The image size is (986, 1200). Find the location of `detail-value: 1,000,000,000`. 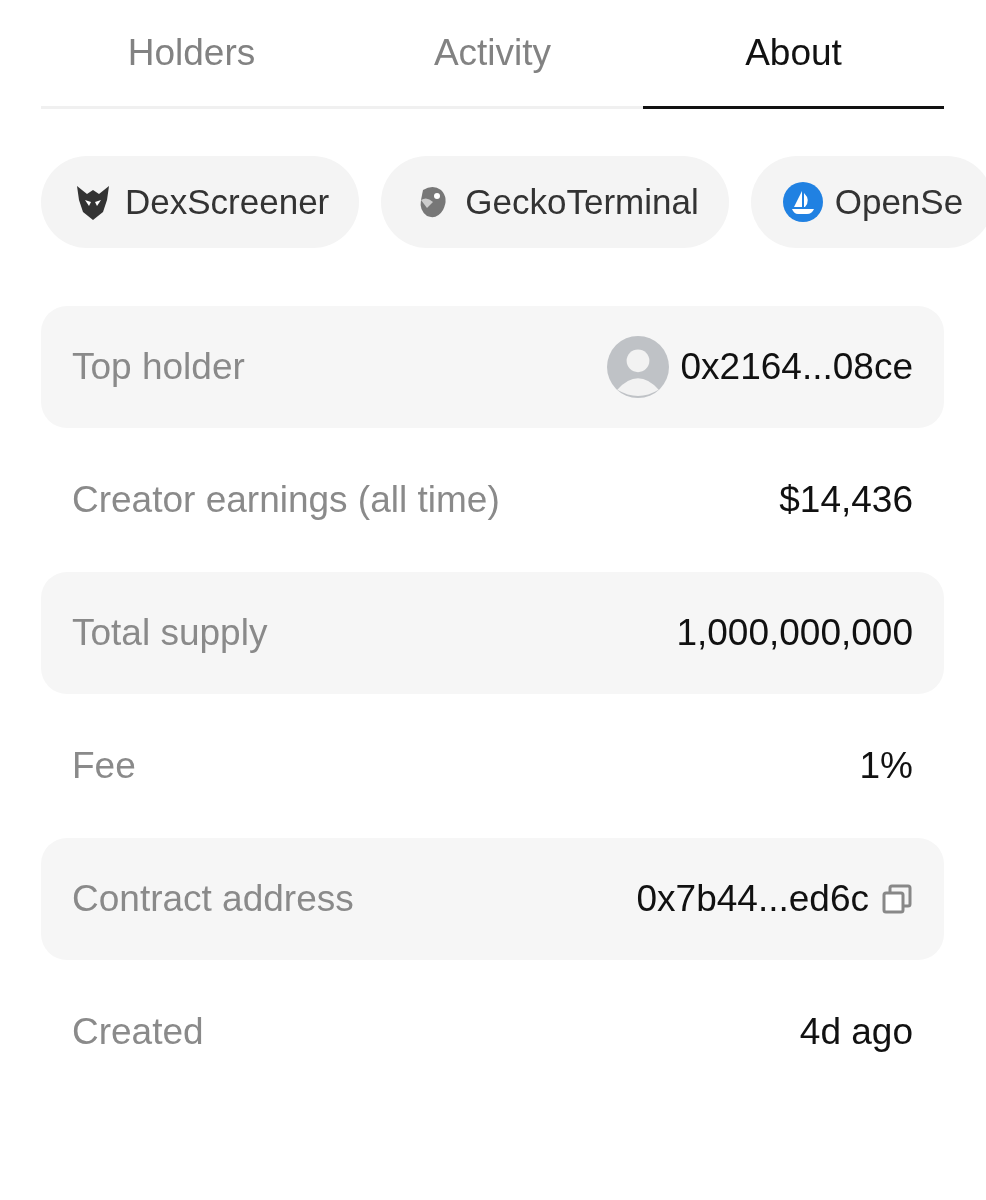

detail-value: 1,000,000,000 is located at coordinates (794, 633).